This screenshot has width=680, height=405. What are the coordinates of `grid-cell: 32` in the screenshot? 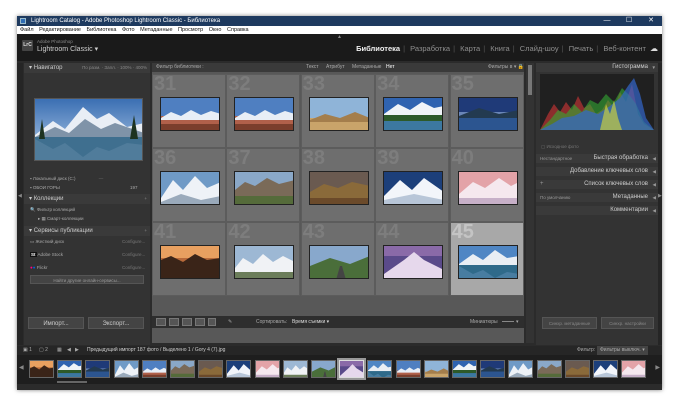 It's located at (263, 111).